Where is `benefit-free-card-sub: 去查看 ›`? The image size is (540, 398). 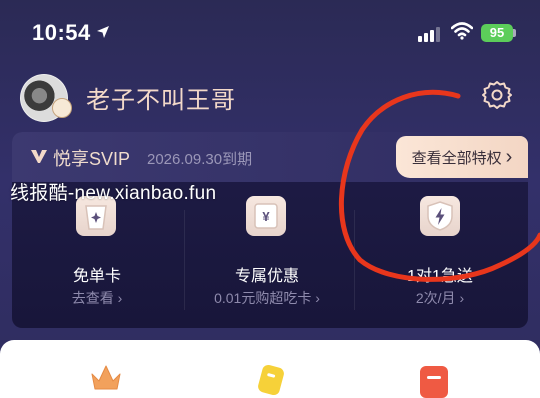
benefit-free-card-sub: 去查看 › is located at coordinates (97, 298).